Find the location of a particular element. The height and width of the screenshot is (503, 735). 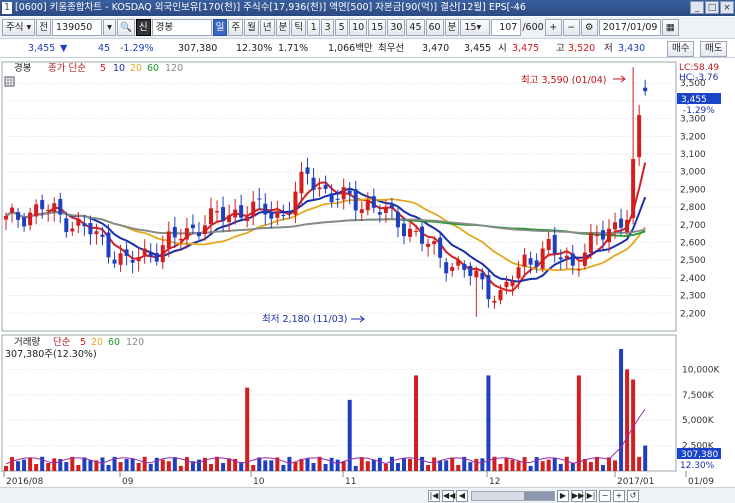

window-controls: _ □ × is located at coordinates (712, 7).